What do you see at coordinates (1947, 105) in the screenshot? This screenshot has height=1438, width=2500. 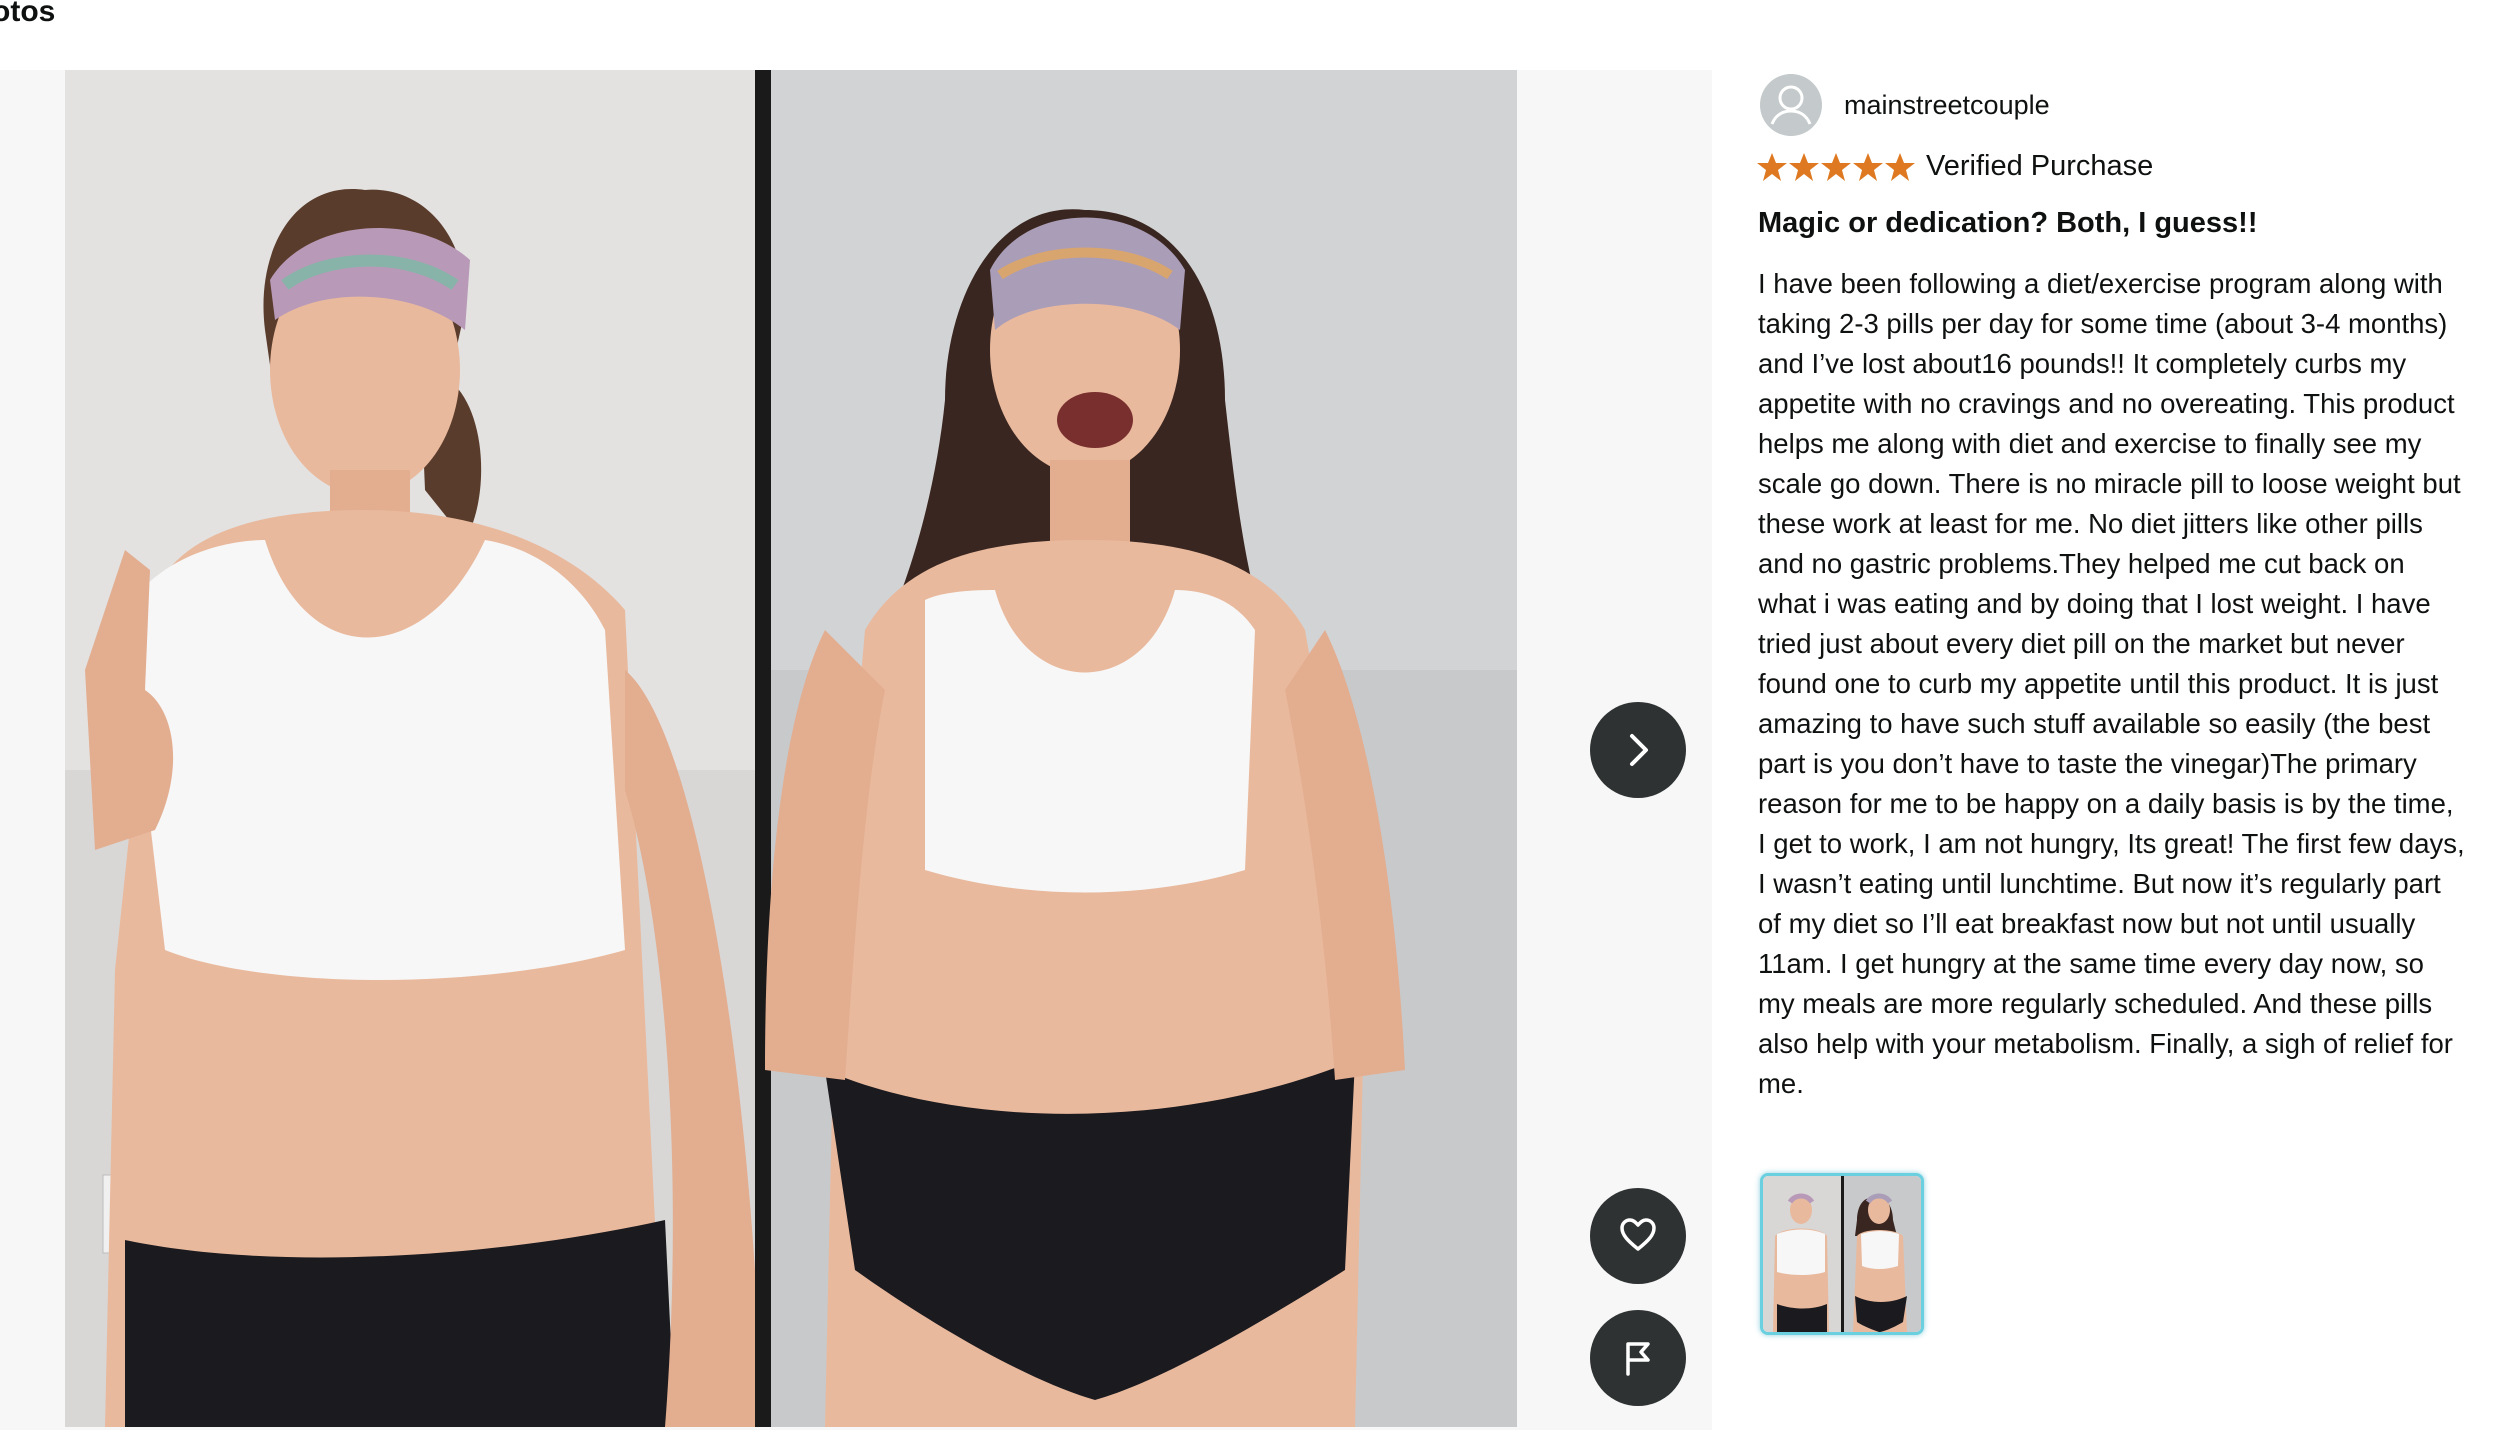 I see `reviewer-name: mainstreetcouple` at bounding box center [1947, 105].